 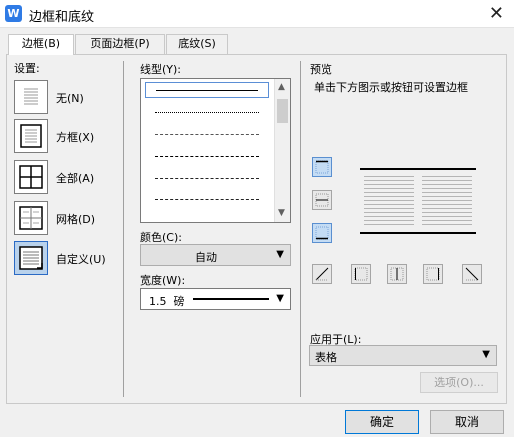 I want to click on setting-box-label: 方框(X), so click(x=75, y=137).